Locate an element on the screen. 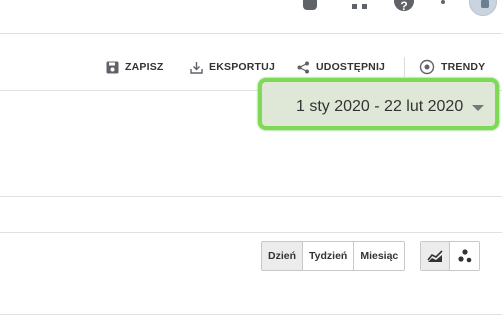 Image resolution: width=502 pixels, height=321 pixels. motion-chart-icon is located at coordinates (464, 256).